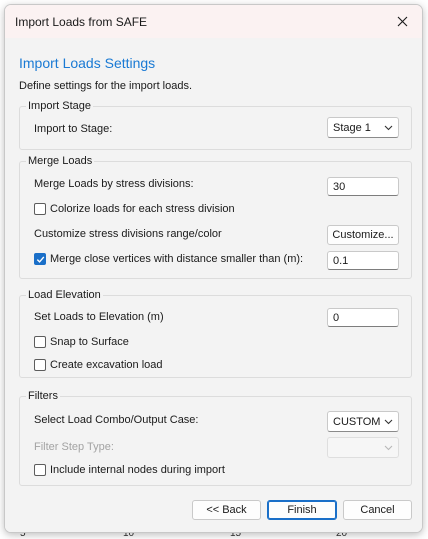 This screenshot has height=539, width=428. Describe the element at coordinates (352, 127) in the screenshot. I see `stage-select-value: Stage 1` at that location.